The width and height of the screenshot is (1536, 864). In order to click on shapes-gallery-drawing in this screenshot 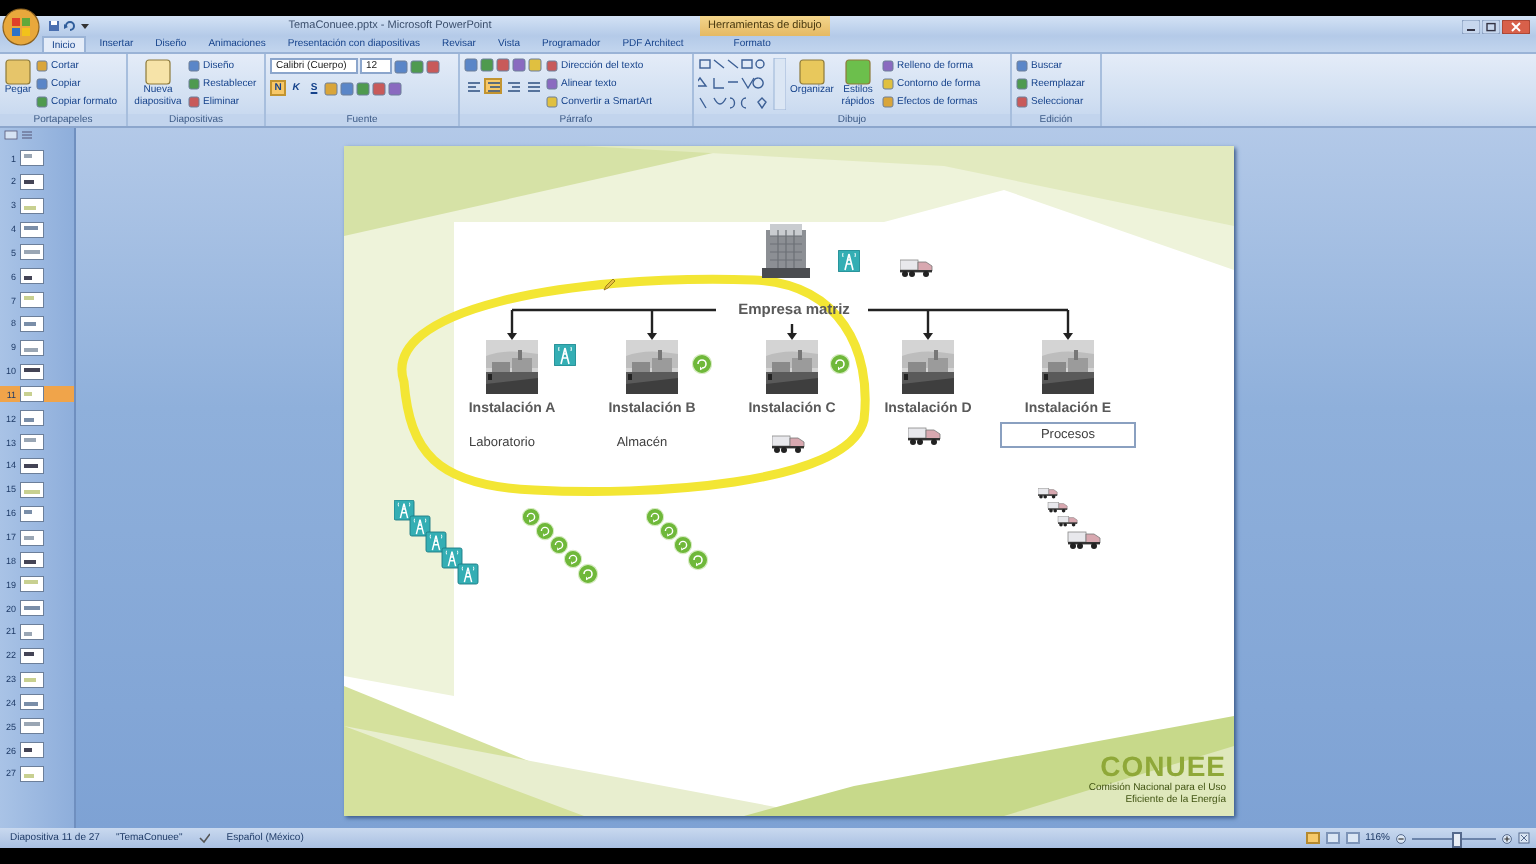, I will do `click(742, 84)`.